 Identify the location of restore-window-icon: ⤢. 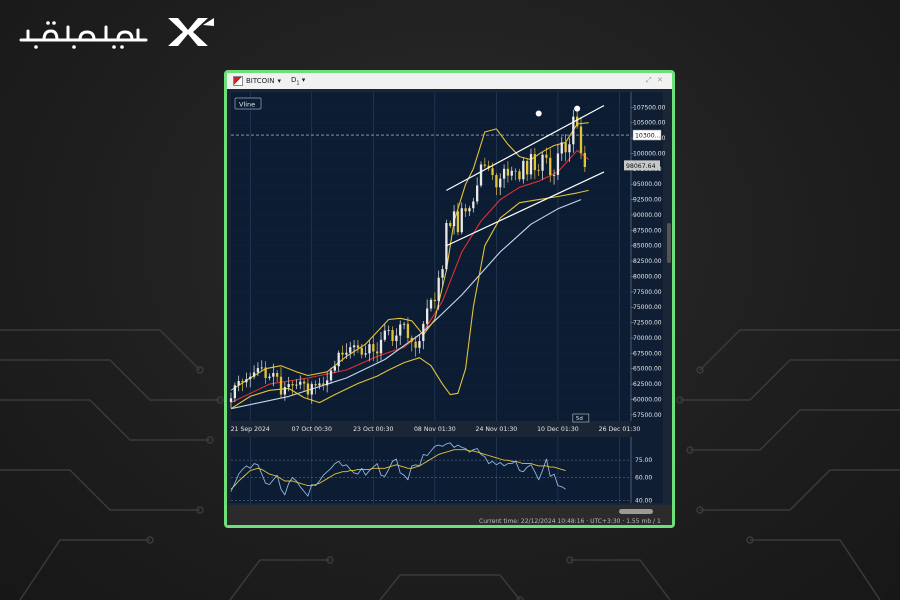
(649, 80).